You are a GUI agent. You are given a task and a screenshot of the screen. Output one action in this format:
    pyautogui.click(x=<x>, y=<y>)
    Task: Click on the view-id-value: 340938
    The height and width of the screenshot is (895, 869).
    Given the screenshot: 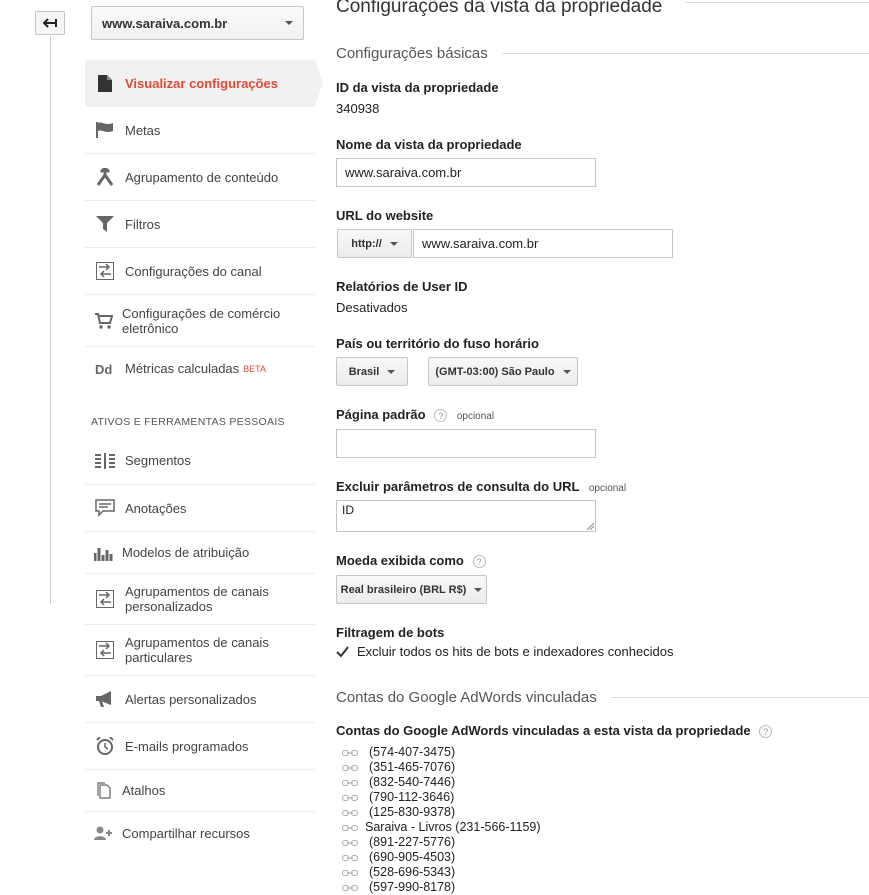 What is the action you would take?
    pyautogui.click(x=358, y=108)
    